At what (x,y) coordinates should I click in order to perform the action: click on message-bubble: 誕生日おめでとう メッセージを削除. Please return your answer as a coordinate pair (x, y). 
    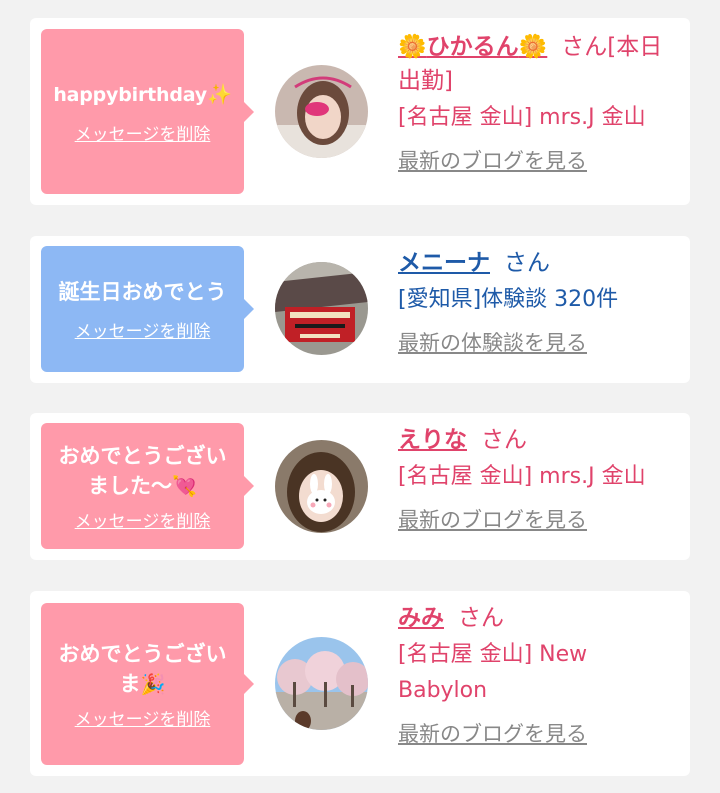
    Looking at the image, I should click on (147, 309).